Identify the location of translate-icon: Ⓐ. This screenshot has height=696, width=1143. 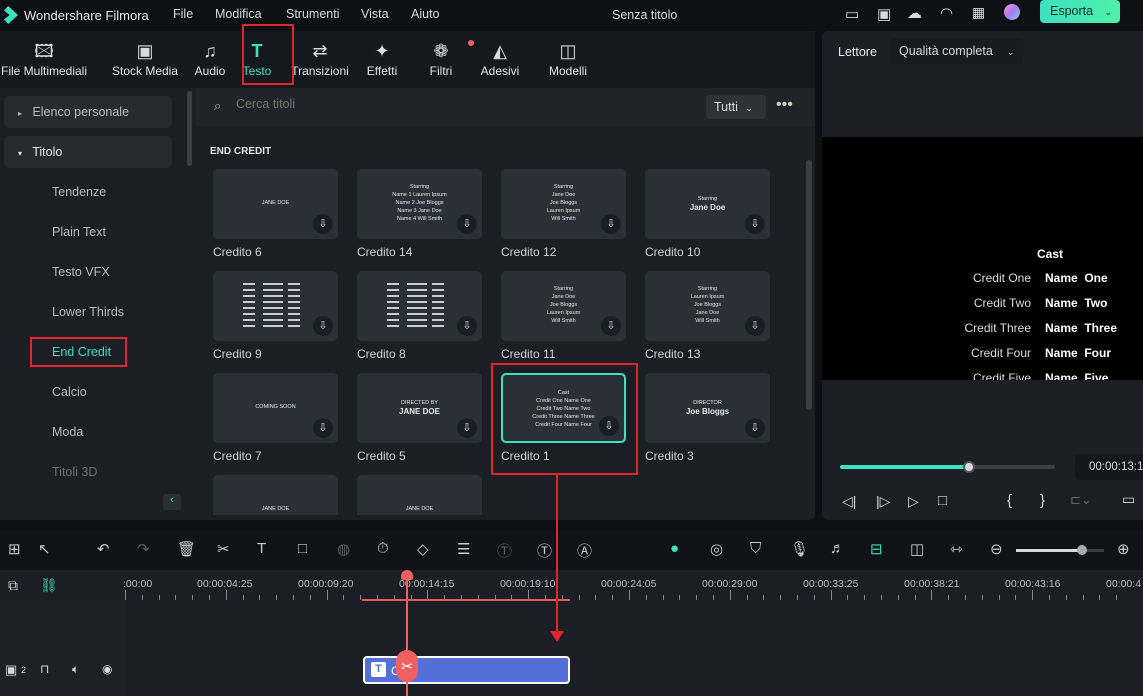
(584, 550).